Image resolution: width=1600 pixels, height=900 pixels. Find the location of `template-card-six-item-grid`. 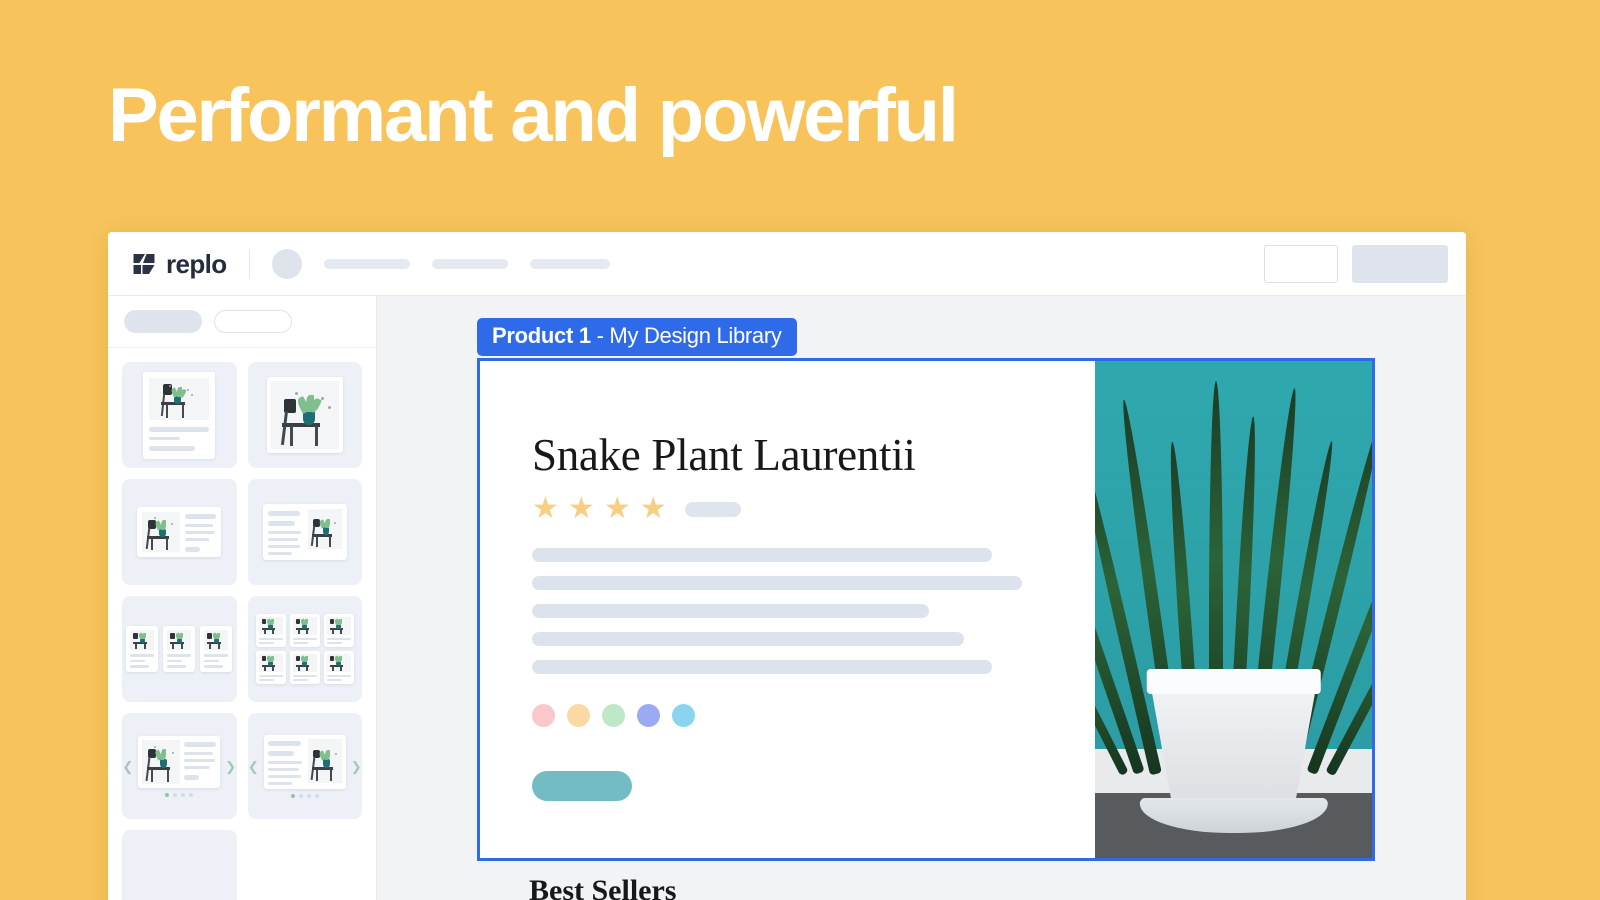

template-card-six-item-grid is located at coordinates (304, 649).